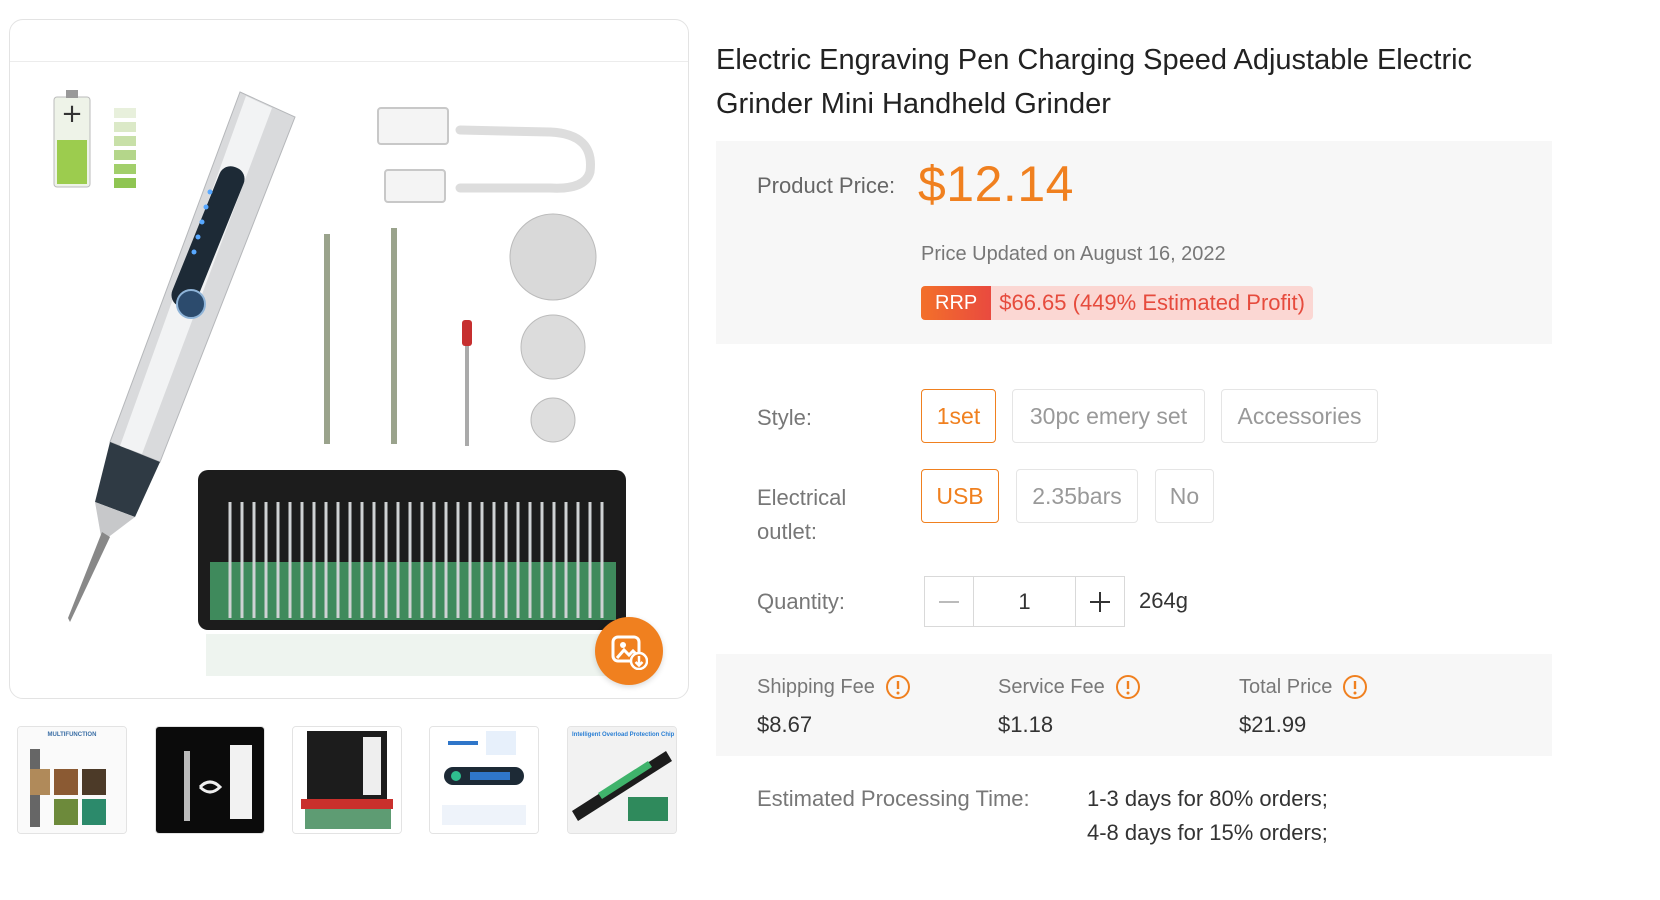  I want to click on thumbnail-1: MULTIFUNCTION, so click(72, 780).